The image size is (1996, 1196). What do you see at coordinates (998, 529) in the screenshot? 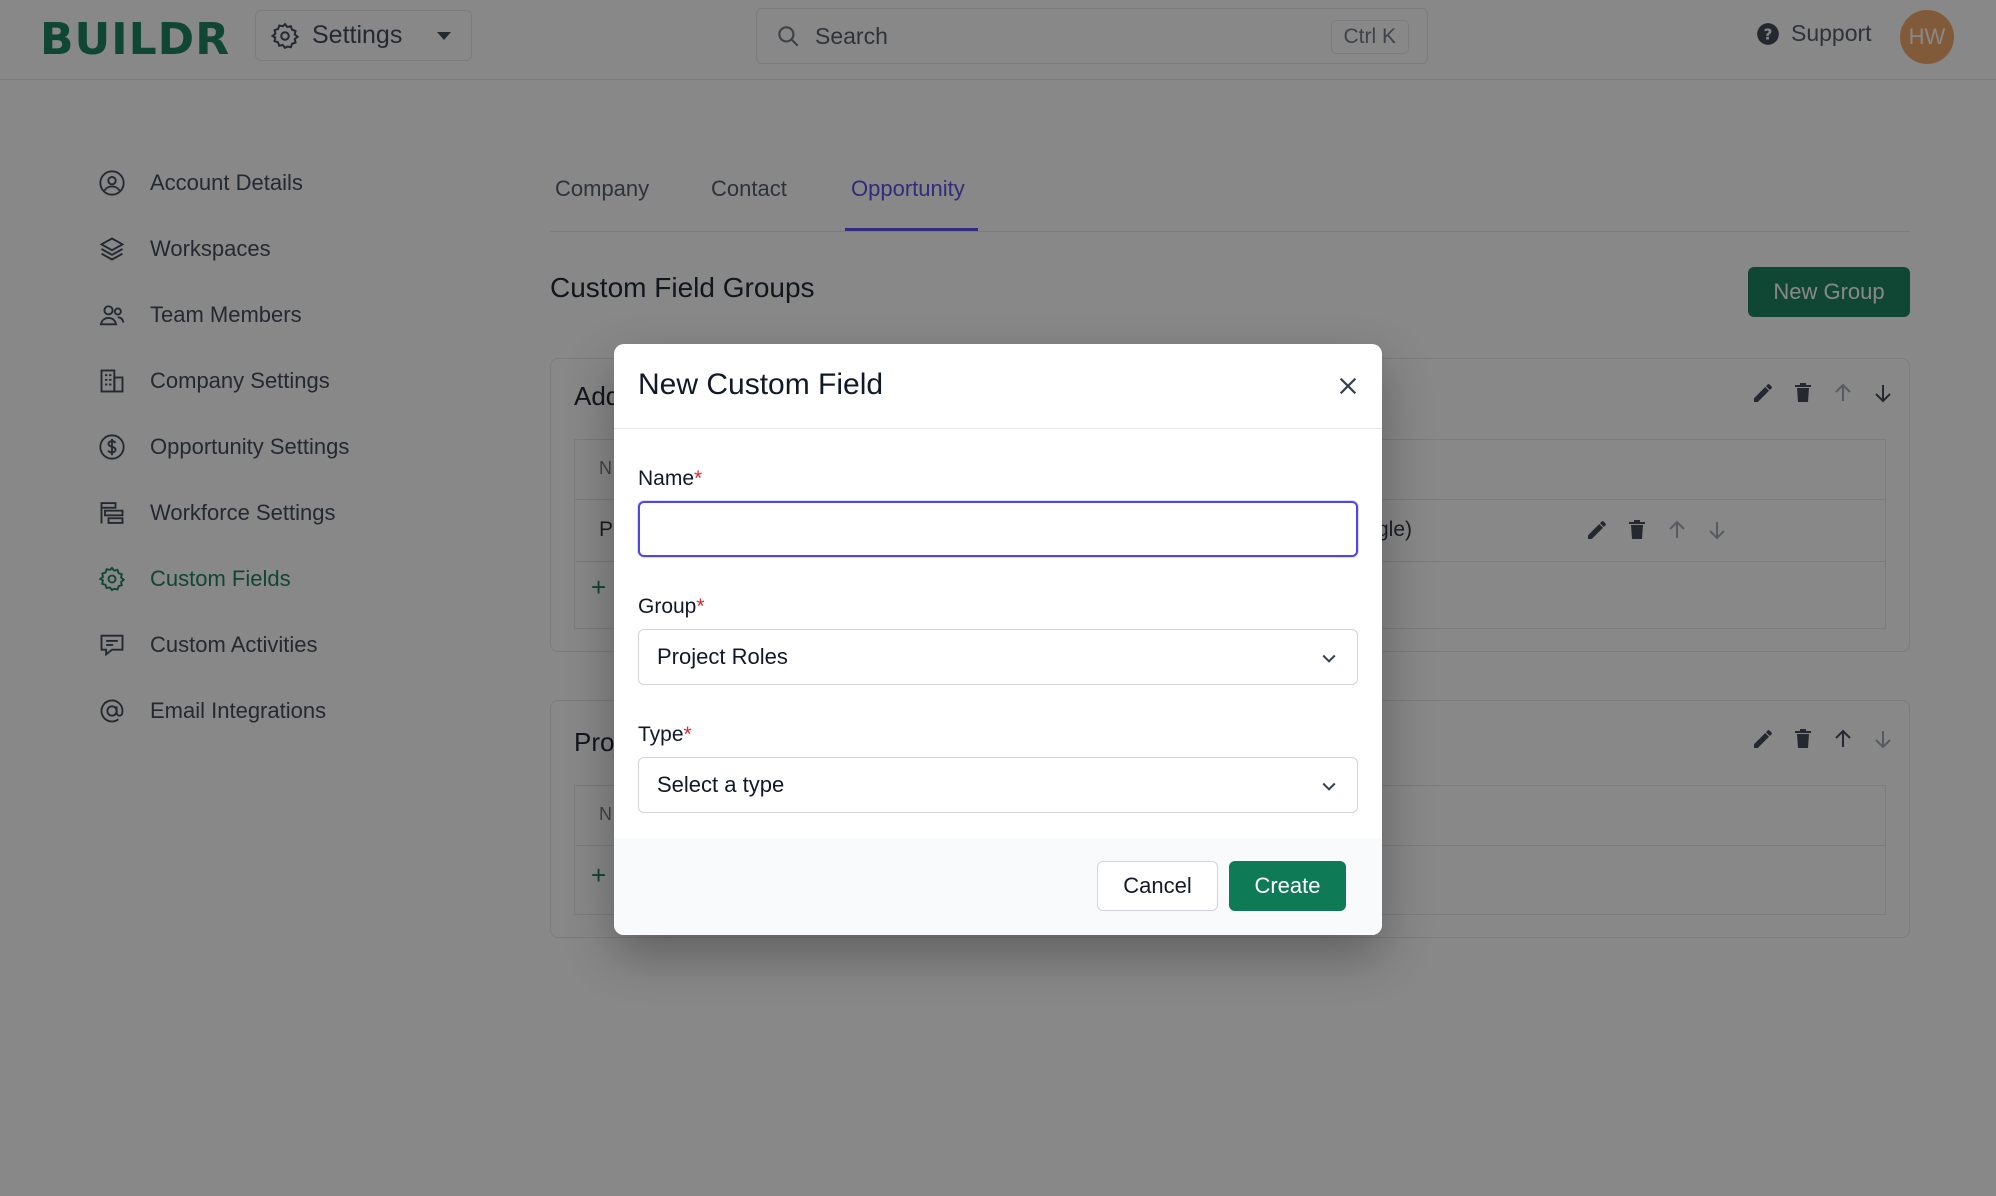
I see `name-field` at bounding box center [998, 529].